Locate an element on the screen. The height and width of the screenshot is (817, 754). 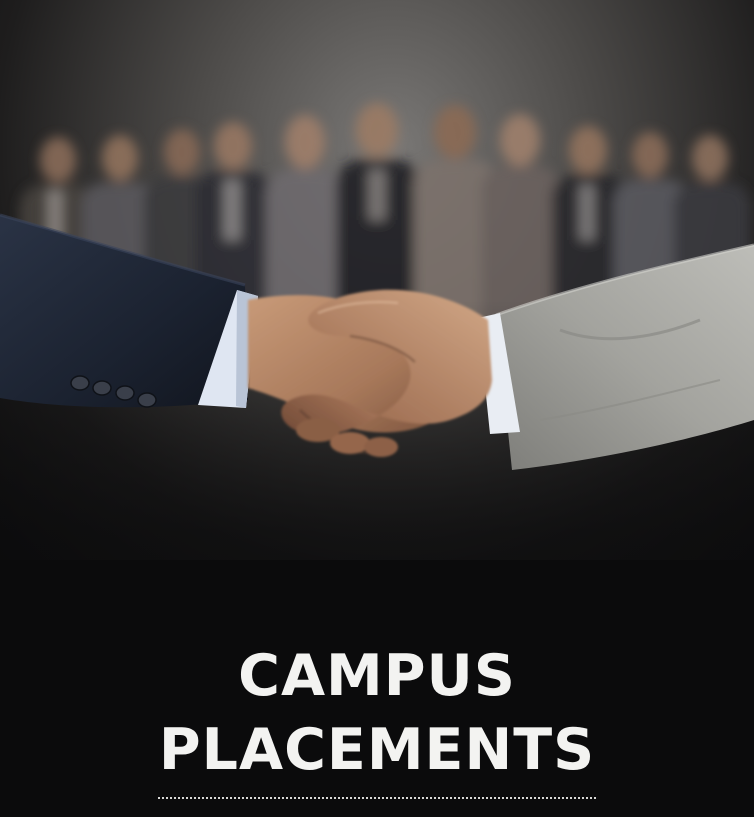
dotted-divider is located at coordinates (377, 798).